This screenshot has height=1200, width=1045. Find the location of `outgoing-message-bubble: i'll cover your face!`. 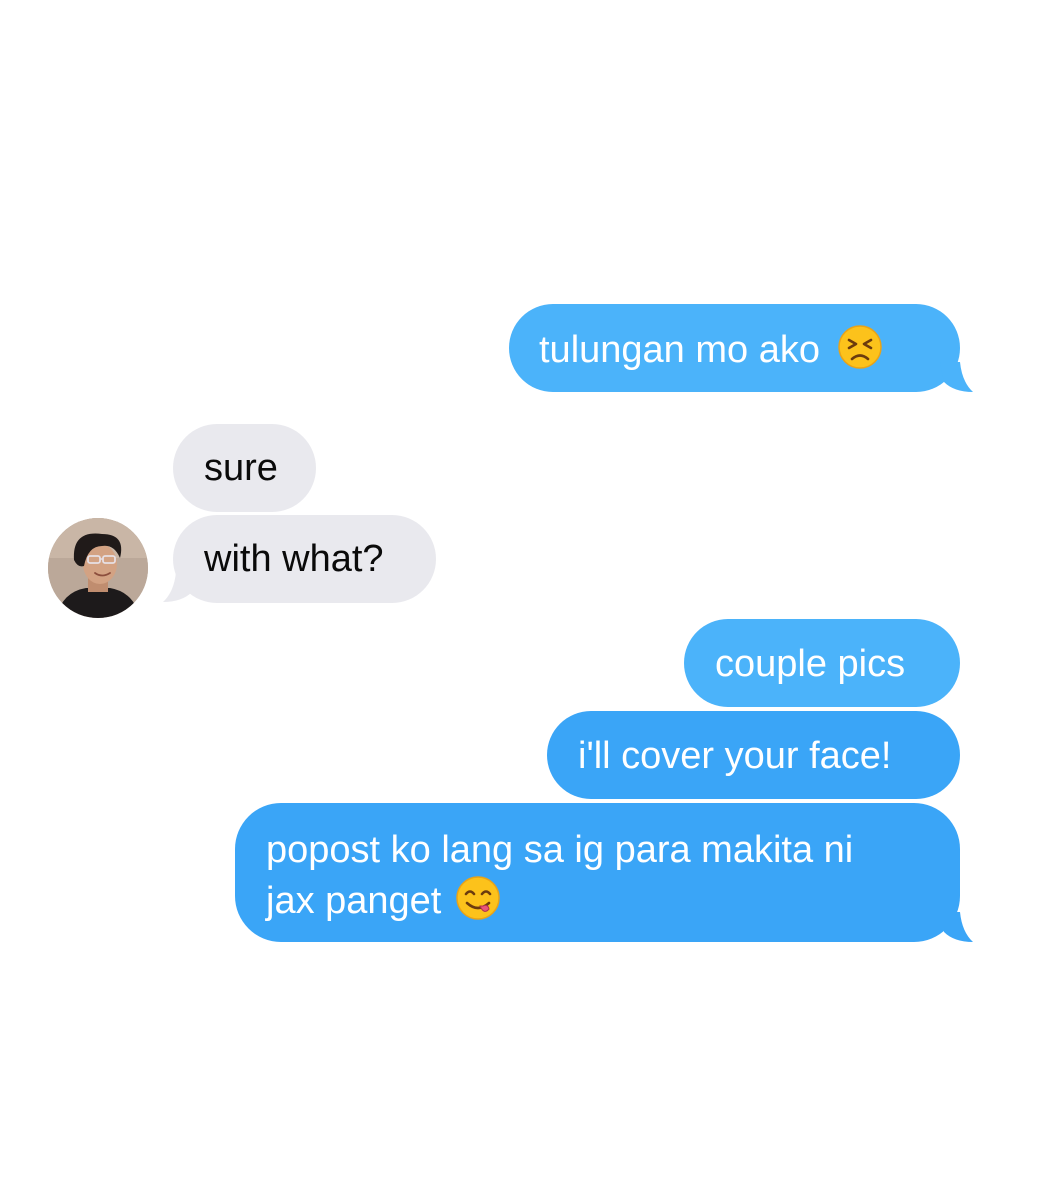

outgoing-message-bubble: i'll cover your face! is located at coordinates (753, 755).